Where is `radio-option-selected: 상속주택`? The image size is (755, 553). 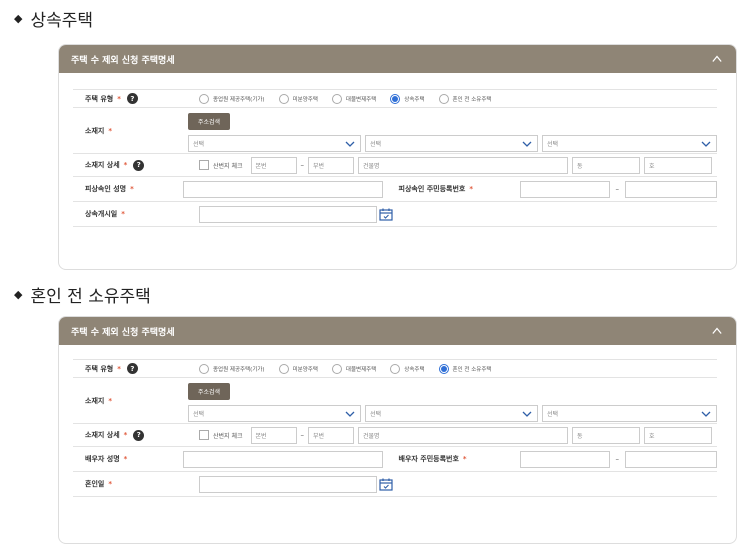
radio-option-selected: 상속주택 is located at coordinates (407, 98).